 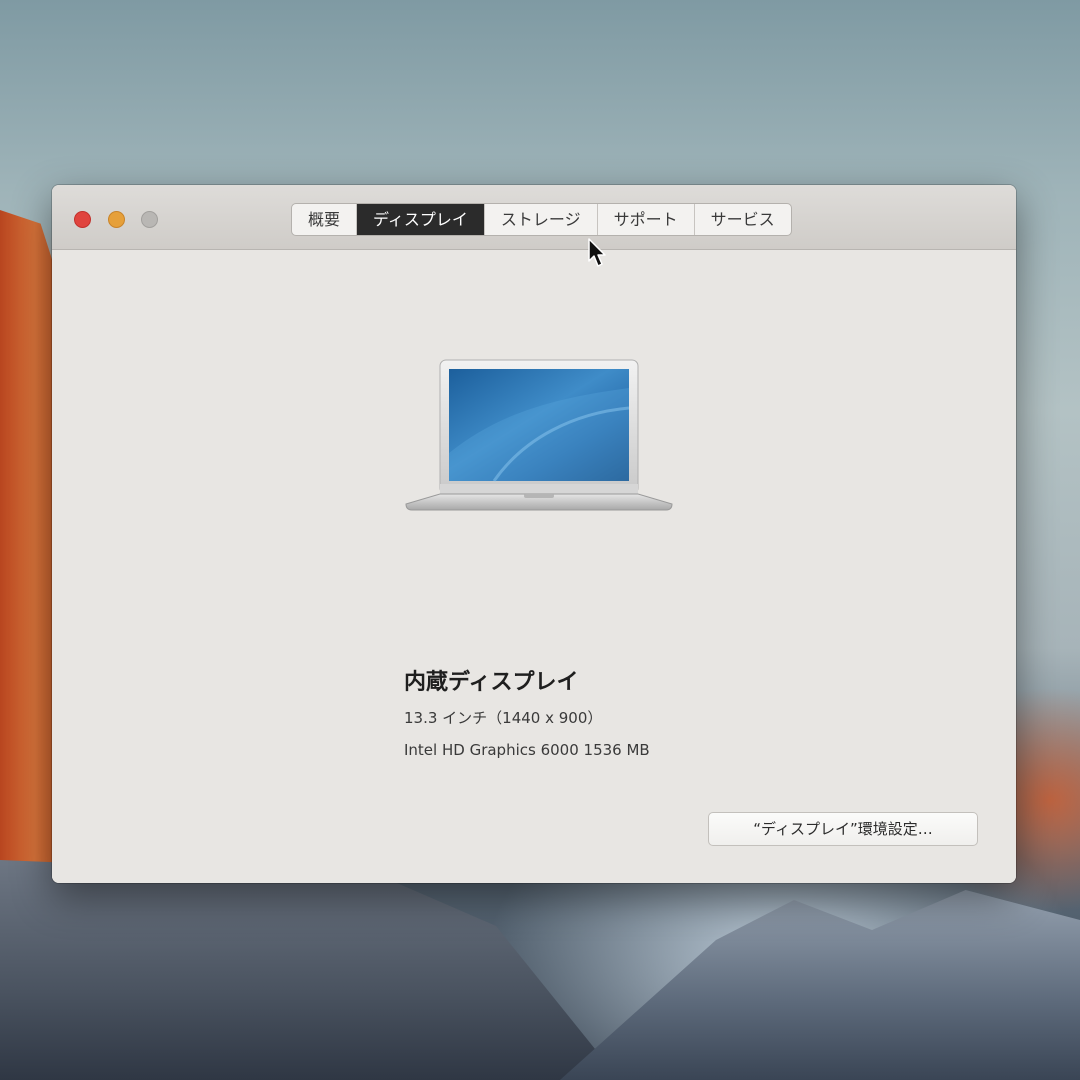 What do you see at coordinates (491, 682) in the screenshot?
I see `display-name: 内蔵ディスプレイ` at bounding box center [491, 682].